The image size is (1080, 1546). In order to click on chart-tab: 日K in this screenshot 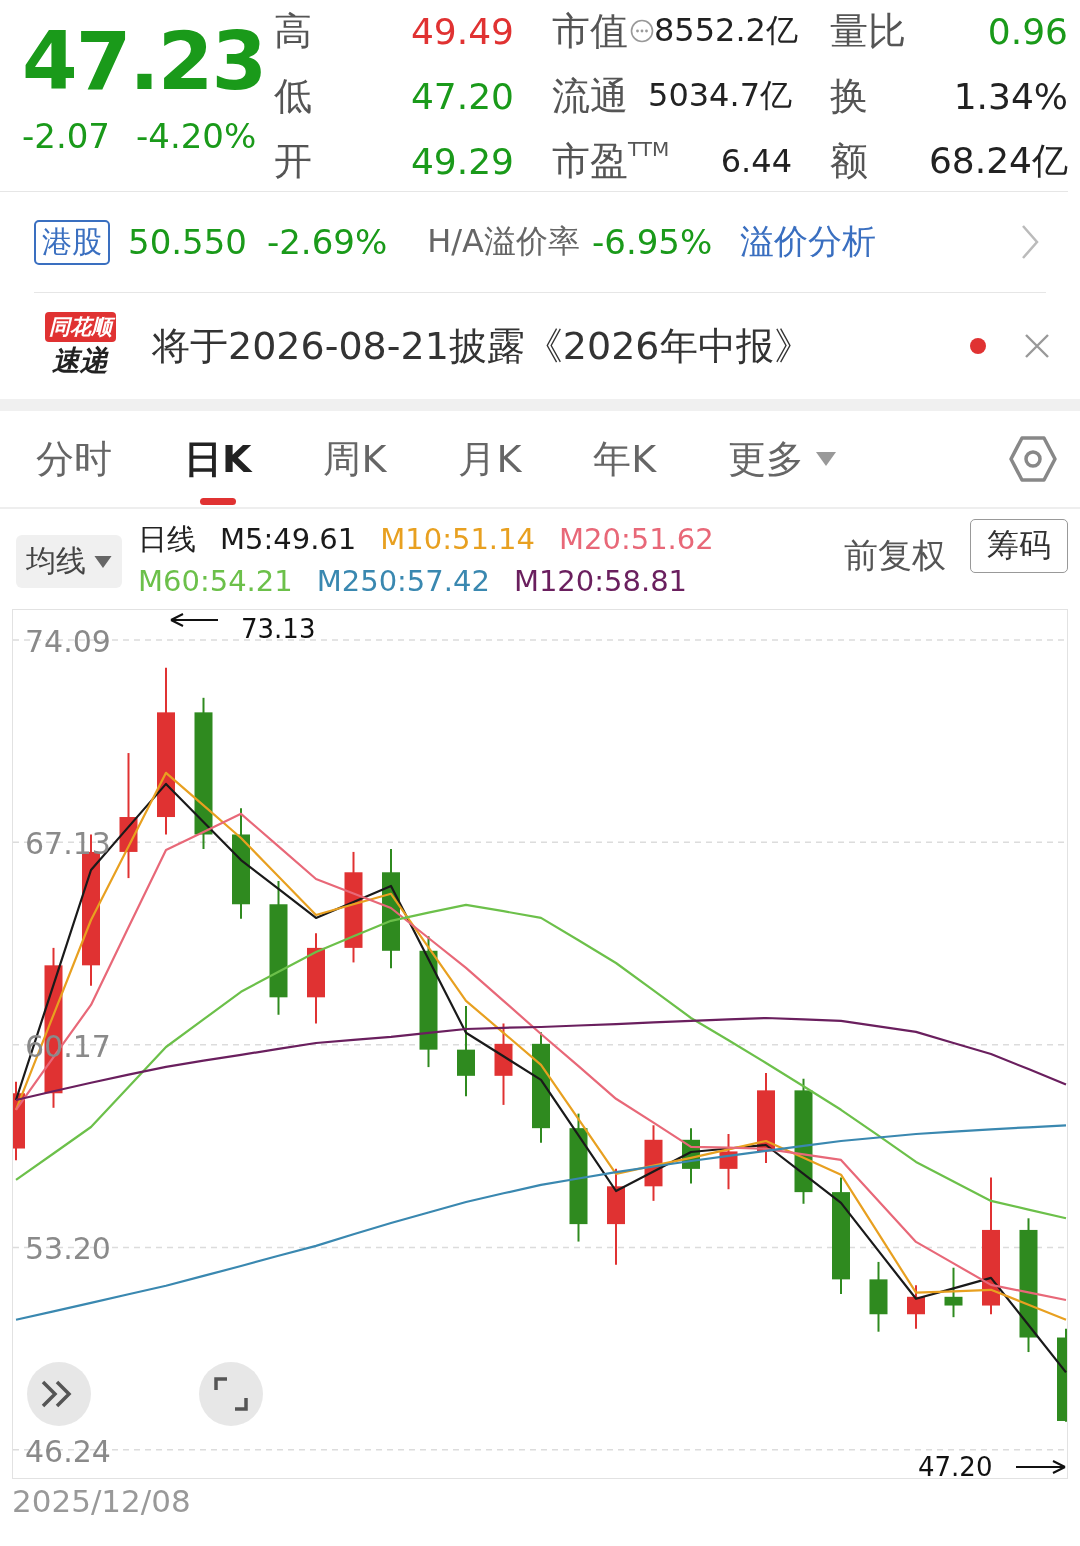, I will do `click(218, 459)`.